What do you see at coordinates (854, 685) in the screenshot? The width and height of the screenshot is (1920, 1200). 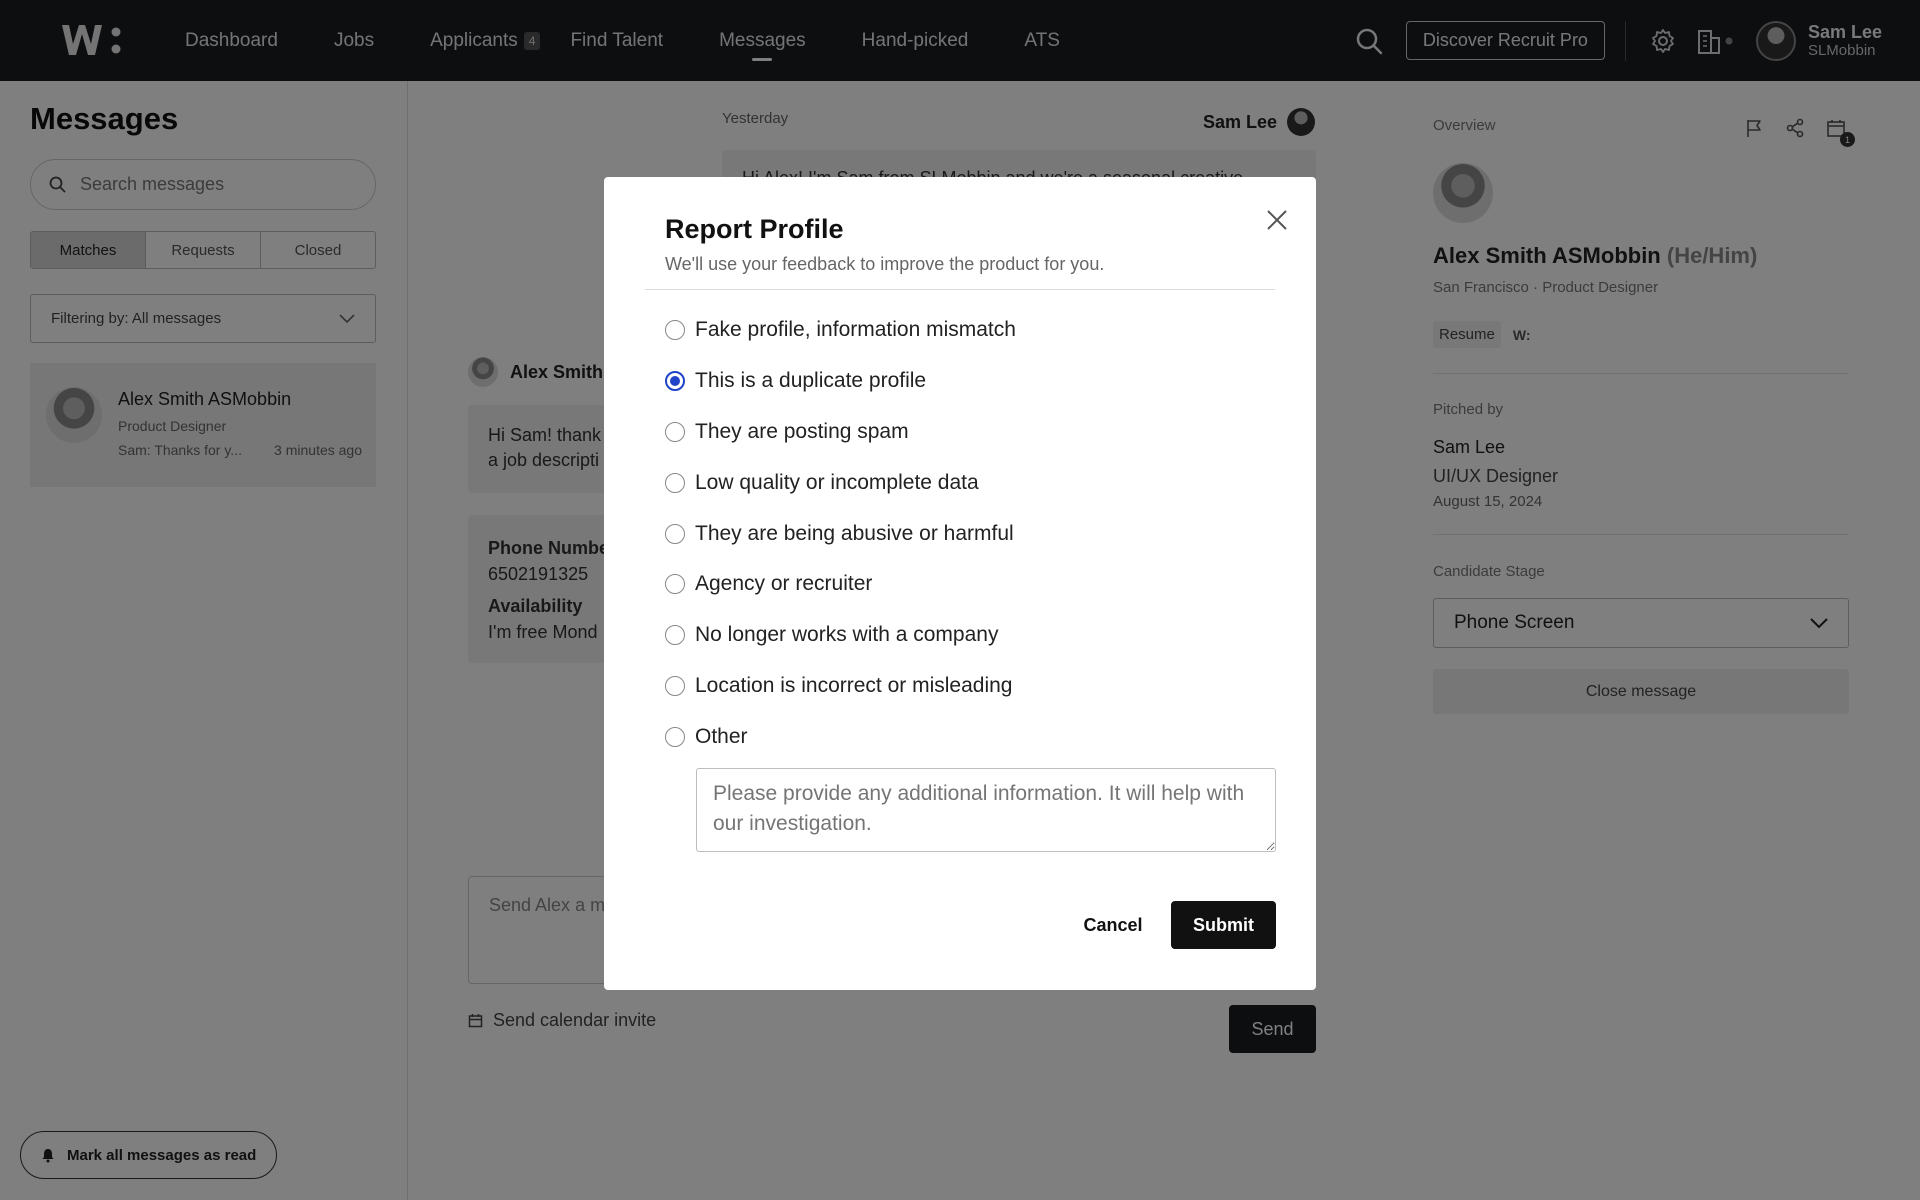 I see `reason-label: Location is incorrect or misleading` at bounding box center [854, 685].